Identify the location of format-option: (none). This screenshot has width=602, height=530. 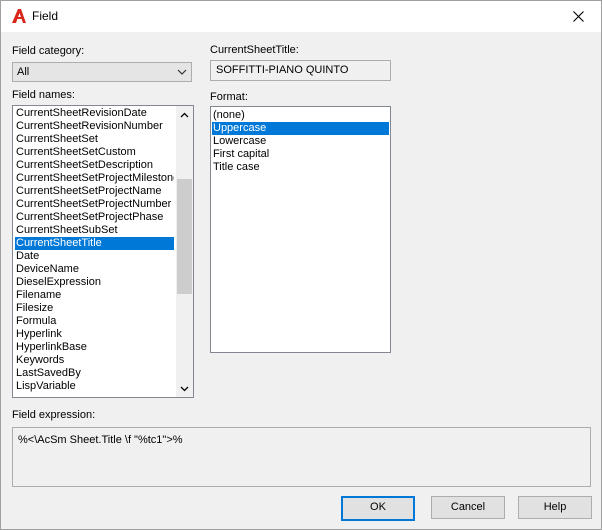
(300, 115).